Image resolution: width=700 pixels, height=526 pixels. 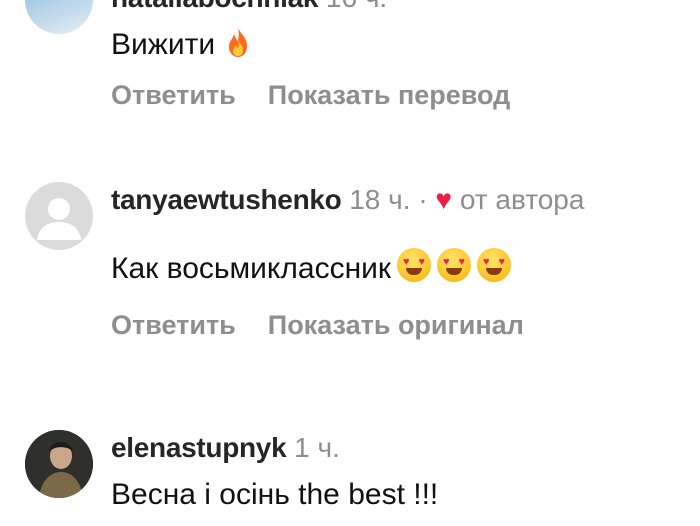 I want to click on fire-icon, so click(x=238, y=42).